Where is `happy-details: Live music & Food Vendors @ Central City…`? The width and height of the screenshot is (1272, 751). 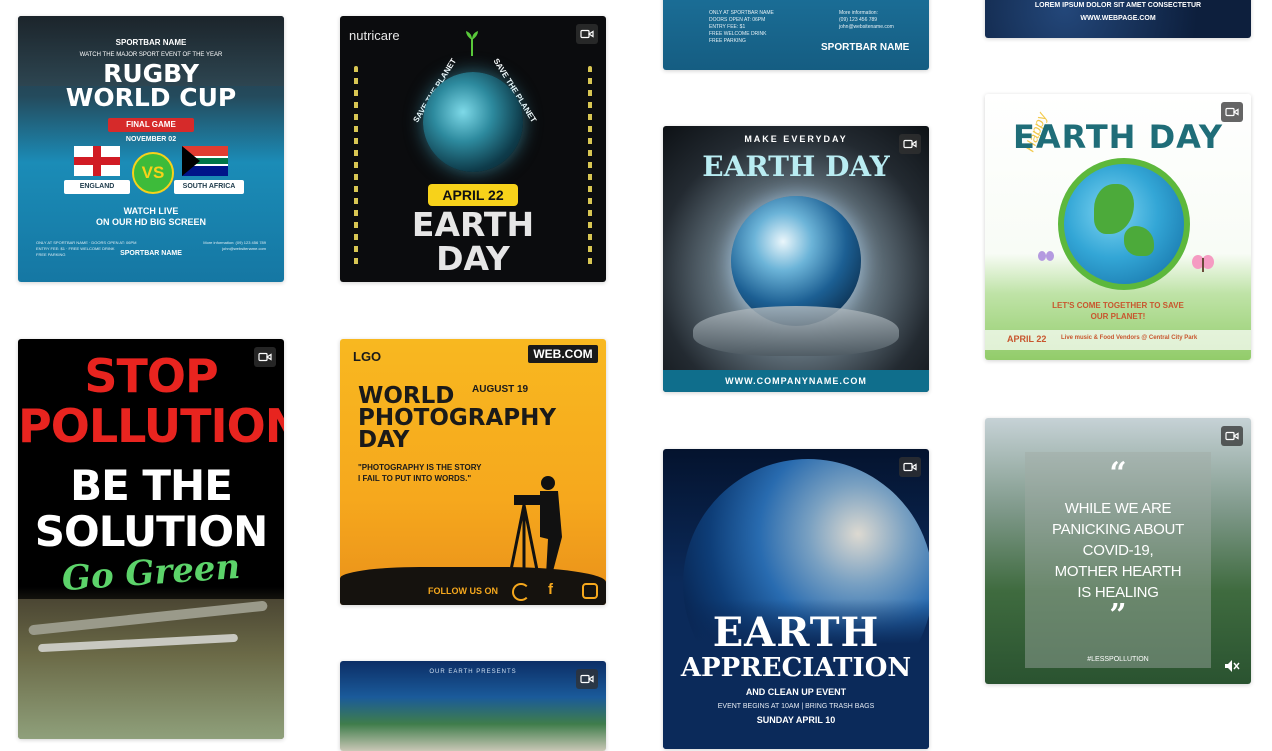 happy-details: Live music & Food Vendors @ Central City… is located at coordinates (1129, 338).